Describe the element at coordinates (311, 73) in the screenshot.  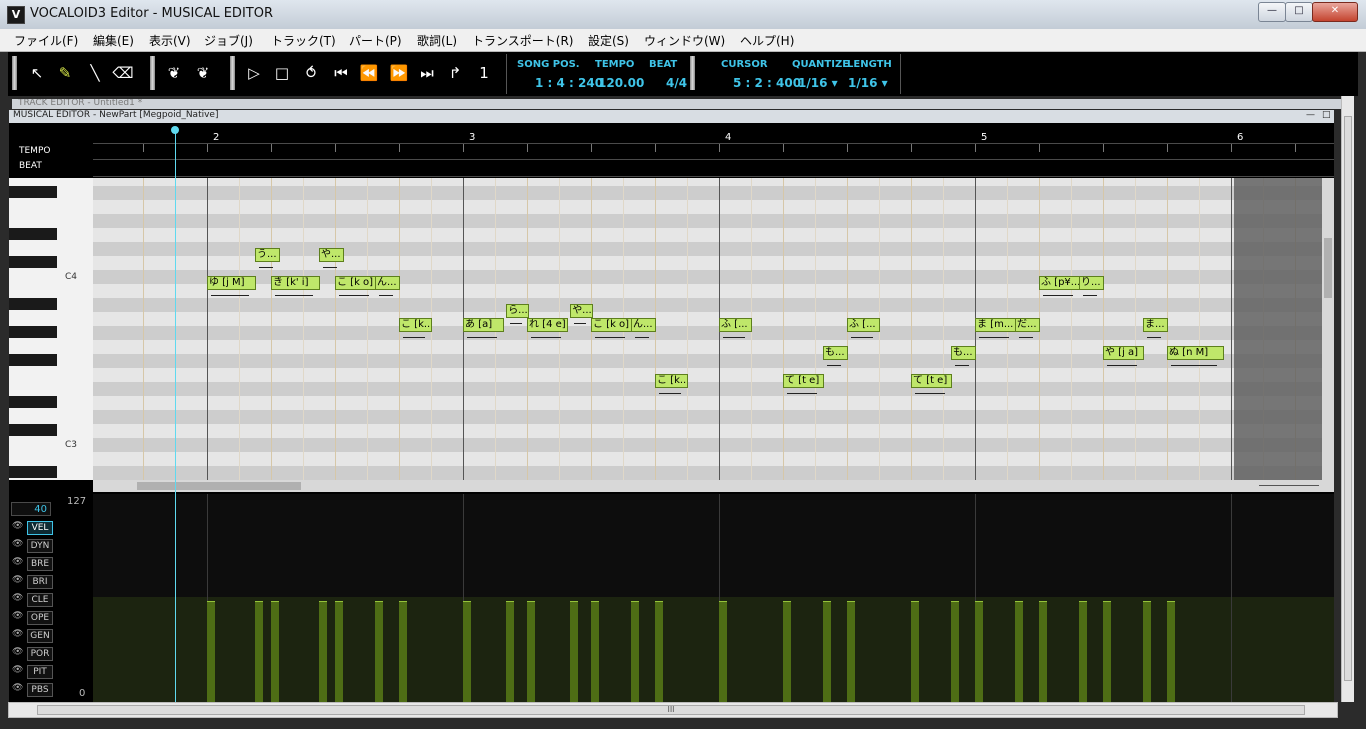
I see `loop-icon: ⥀` at that location.